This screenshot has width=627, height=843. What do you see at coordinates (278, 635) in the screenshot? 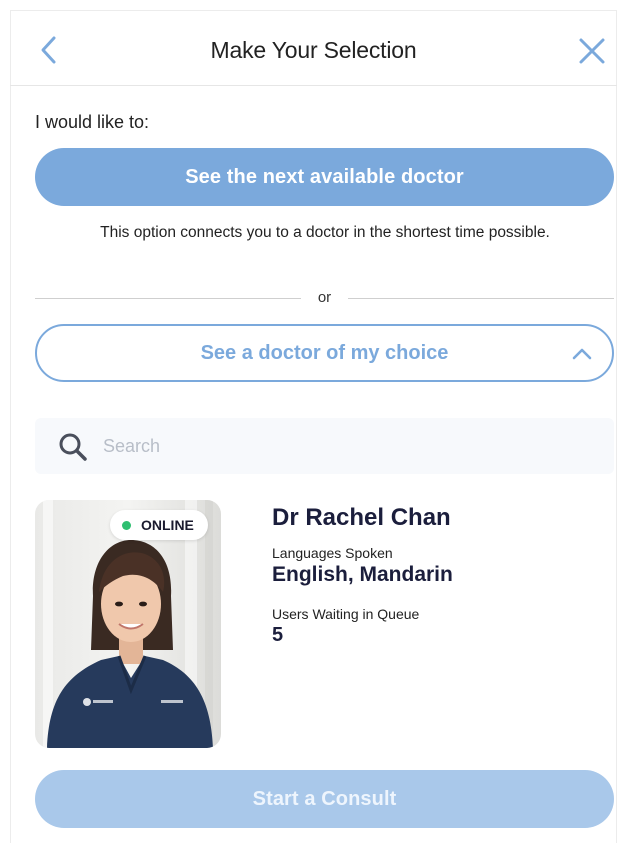
I see `queue-count: 5` at bounding box center [278, 635].